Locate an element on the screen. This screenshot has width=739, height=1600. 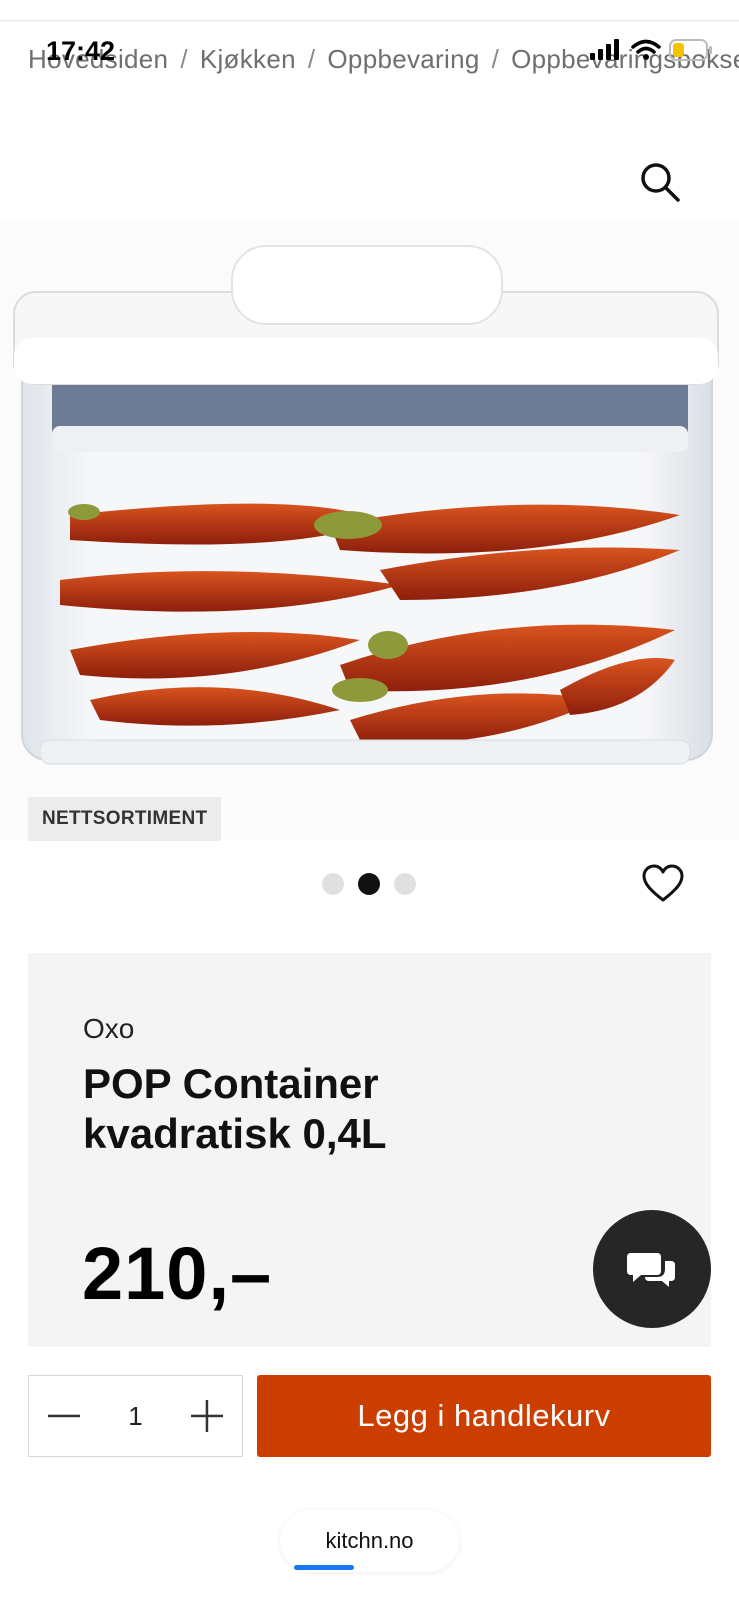
url-bar: kitchn.no is located at coordinates (369, 1541).